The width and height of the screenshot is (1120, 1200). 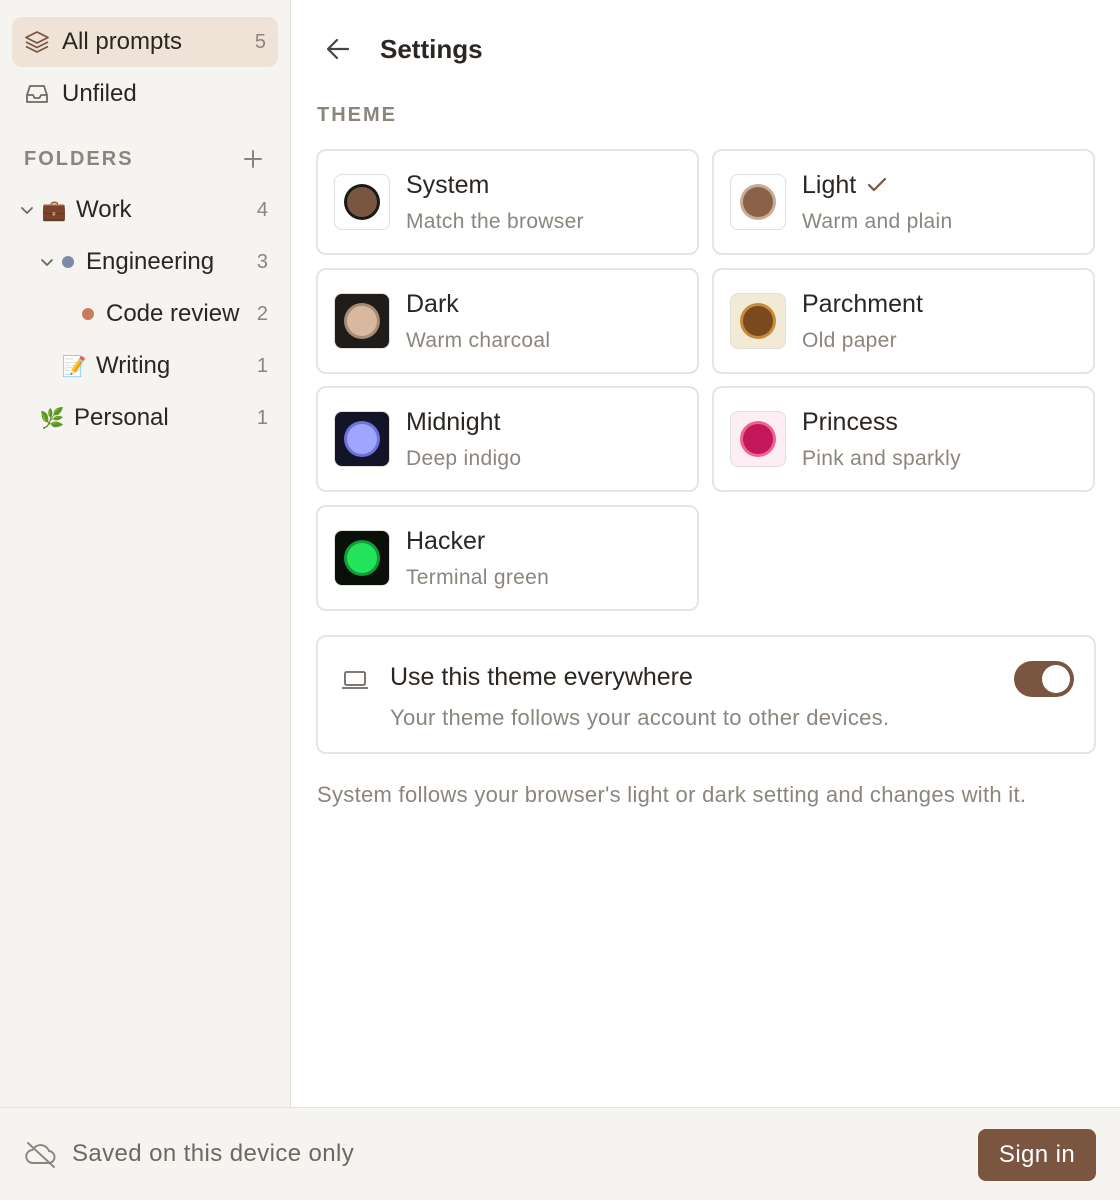 I want to click on theme-name: Princess, so click(x=850, y=421).